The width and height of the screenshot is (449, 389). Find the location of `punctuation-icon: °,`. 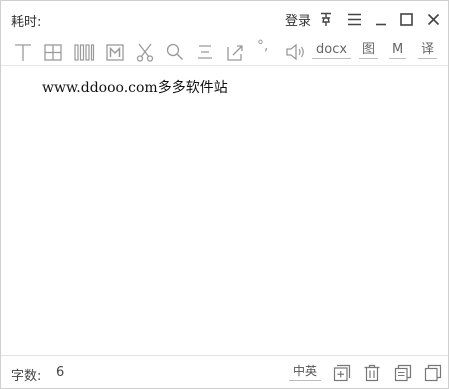

punctuation-icon: °, is located at coordinates (262, 47).